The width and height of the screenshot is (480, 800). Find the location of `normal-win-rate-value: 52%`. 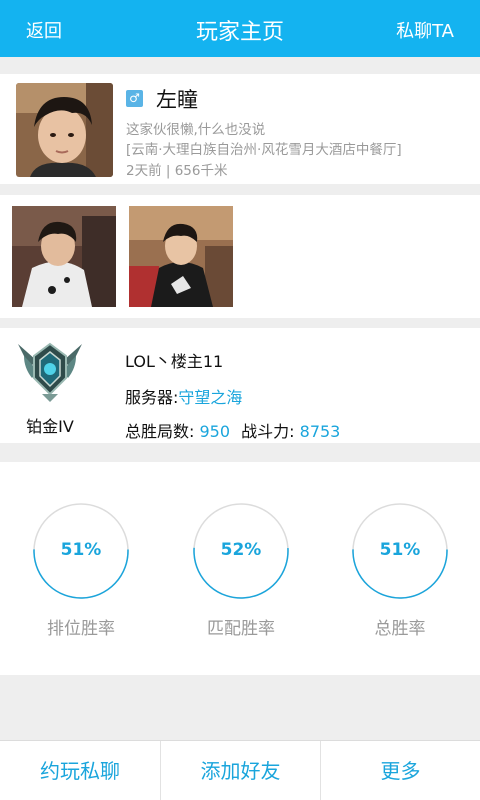

normal-win-rate-value: 52% is located at coordinates (241, 550).